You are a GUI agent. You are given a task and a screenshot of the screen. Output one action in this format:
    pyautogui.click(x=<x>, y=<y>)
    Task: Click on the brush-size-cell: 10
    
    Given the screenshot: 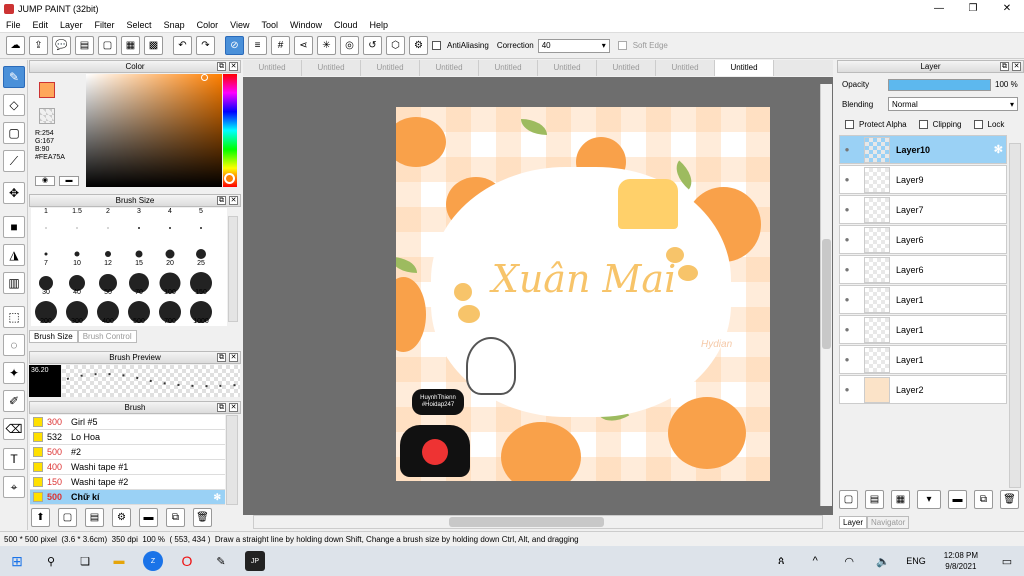 What is the action you would take?
    pyautogui.click(x=77, y=252)
    